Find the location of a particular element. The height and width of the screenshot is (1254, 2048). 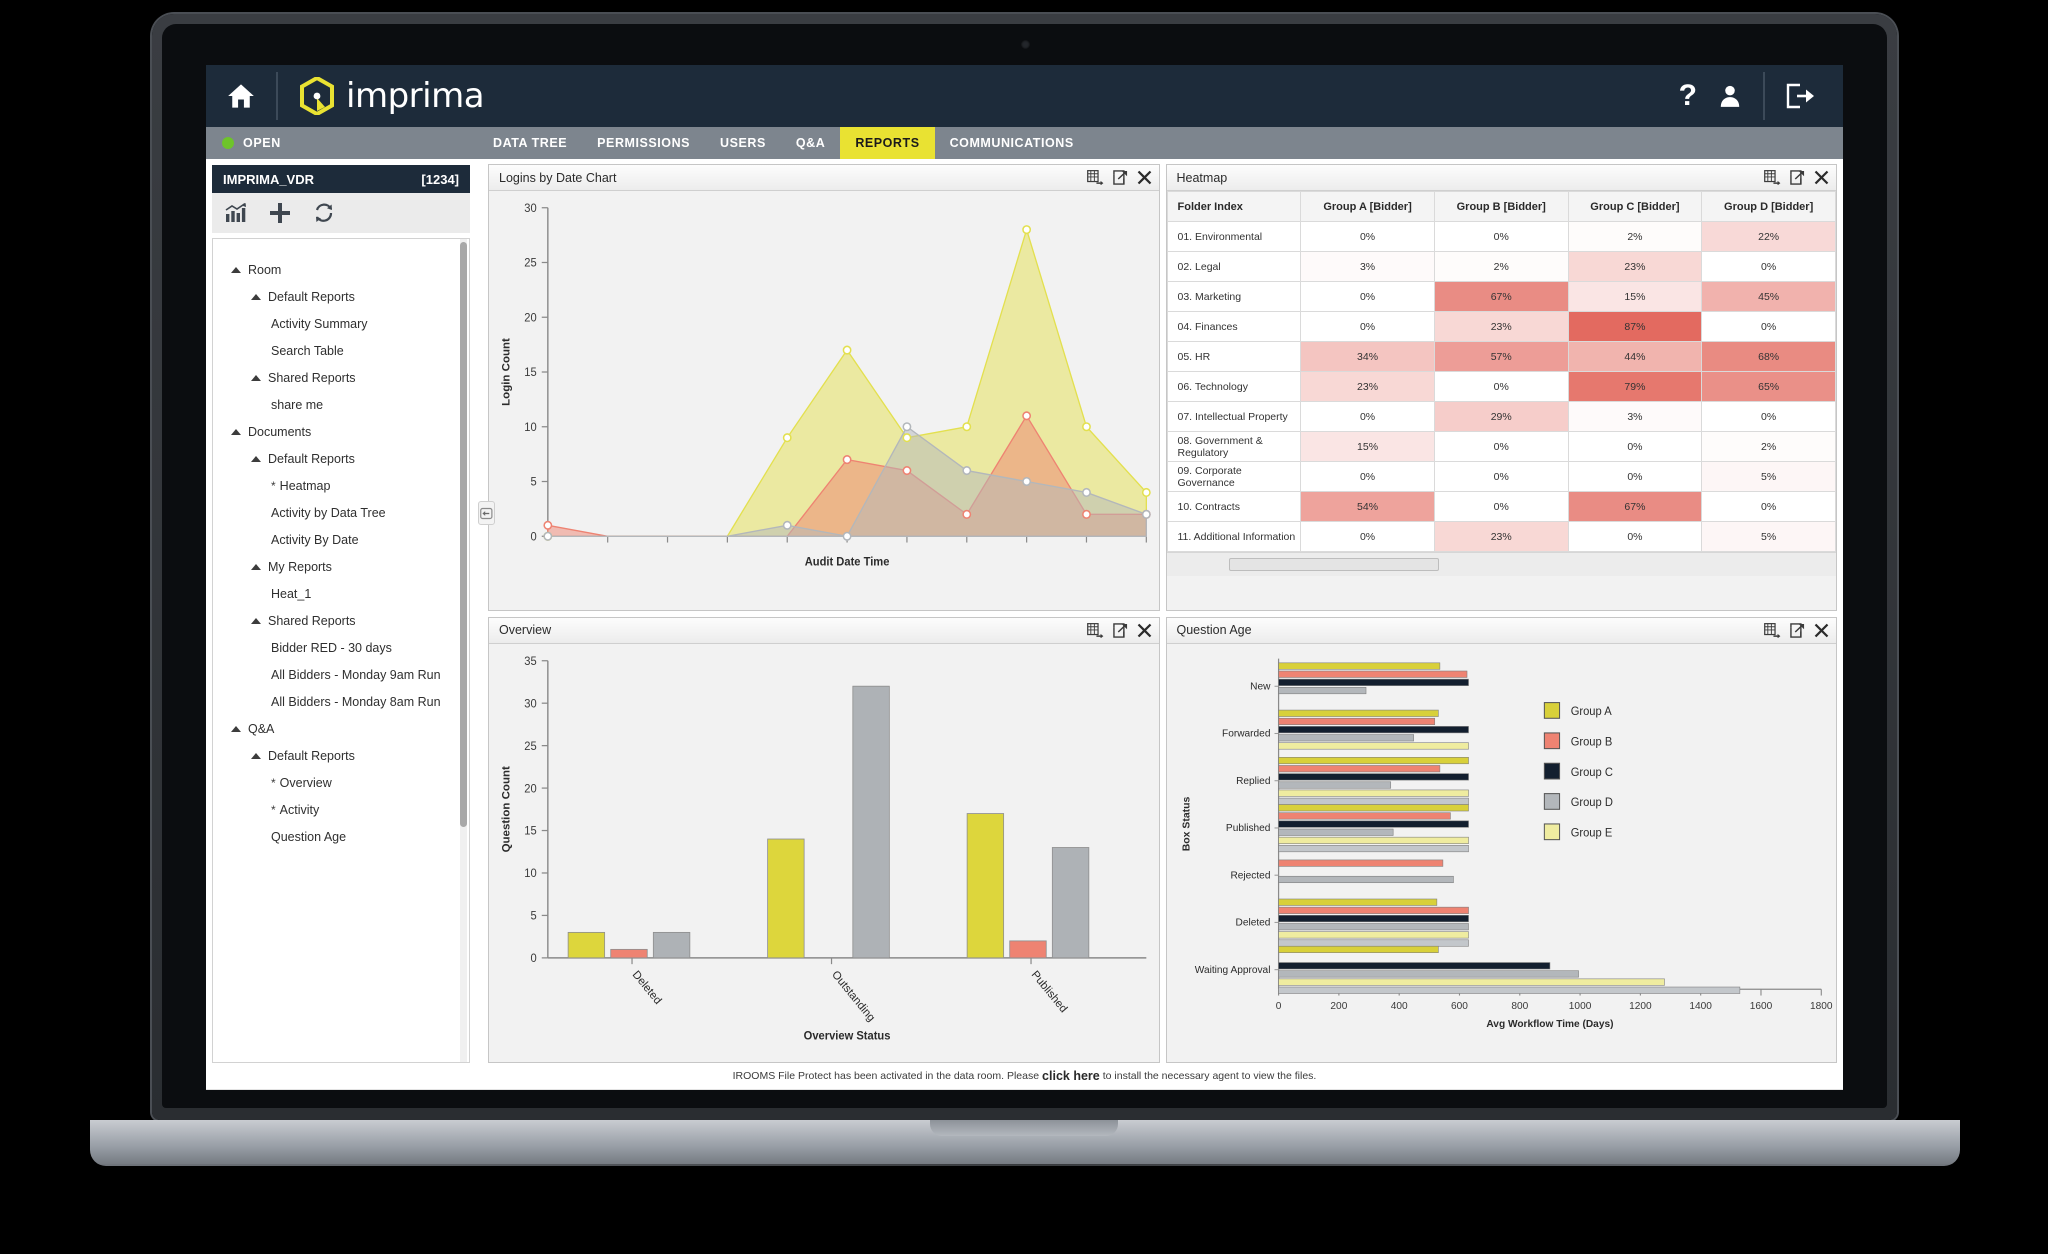

tree-node-heat-1: Heat_1 is located at coordinates (341, 593).